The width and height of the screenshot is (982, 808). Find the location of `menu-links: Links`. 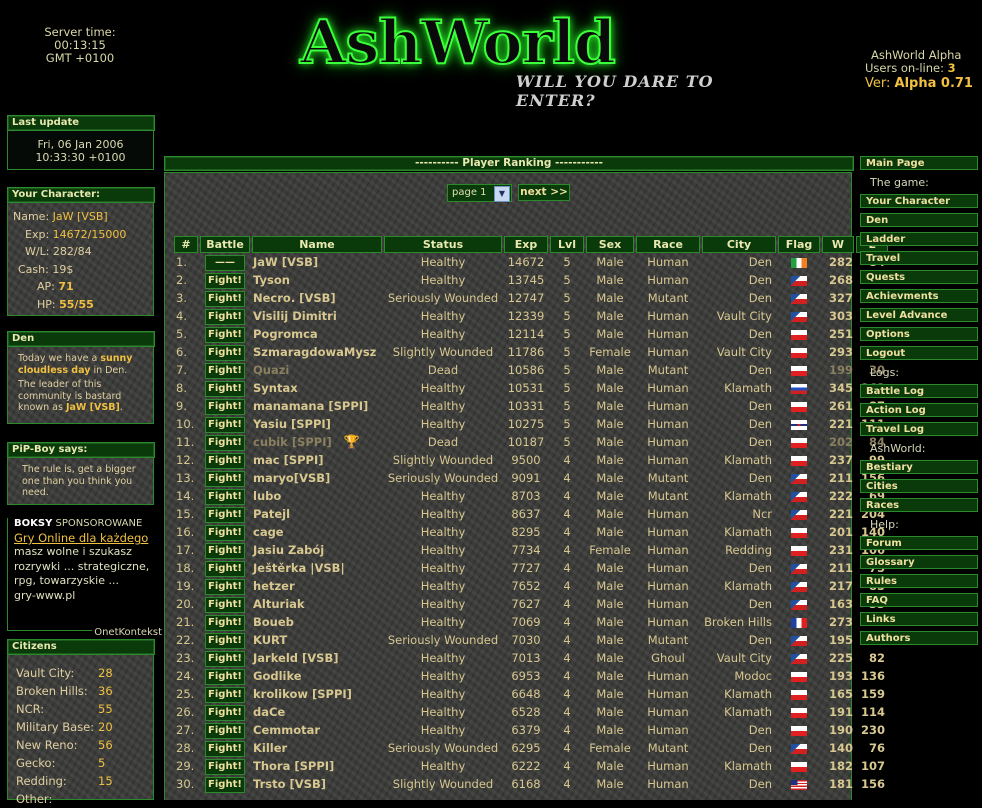

menu-links: Links is located at coordinates (919, 619).